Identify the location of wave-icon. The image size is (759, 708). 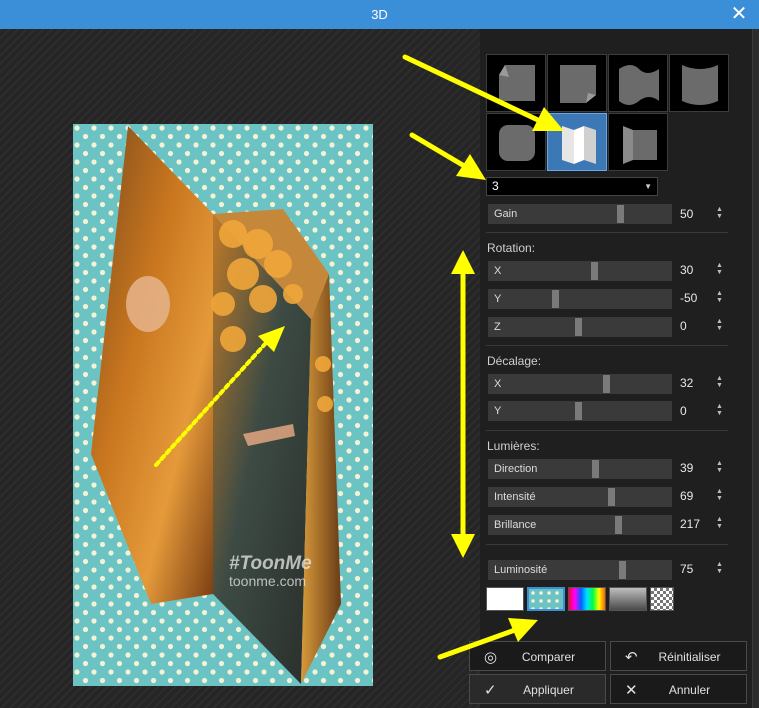
(639, 85).